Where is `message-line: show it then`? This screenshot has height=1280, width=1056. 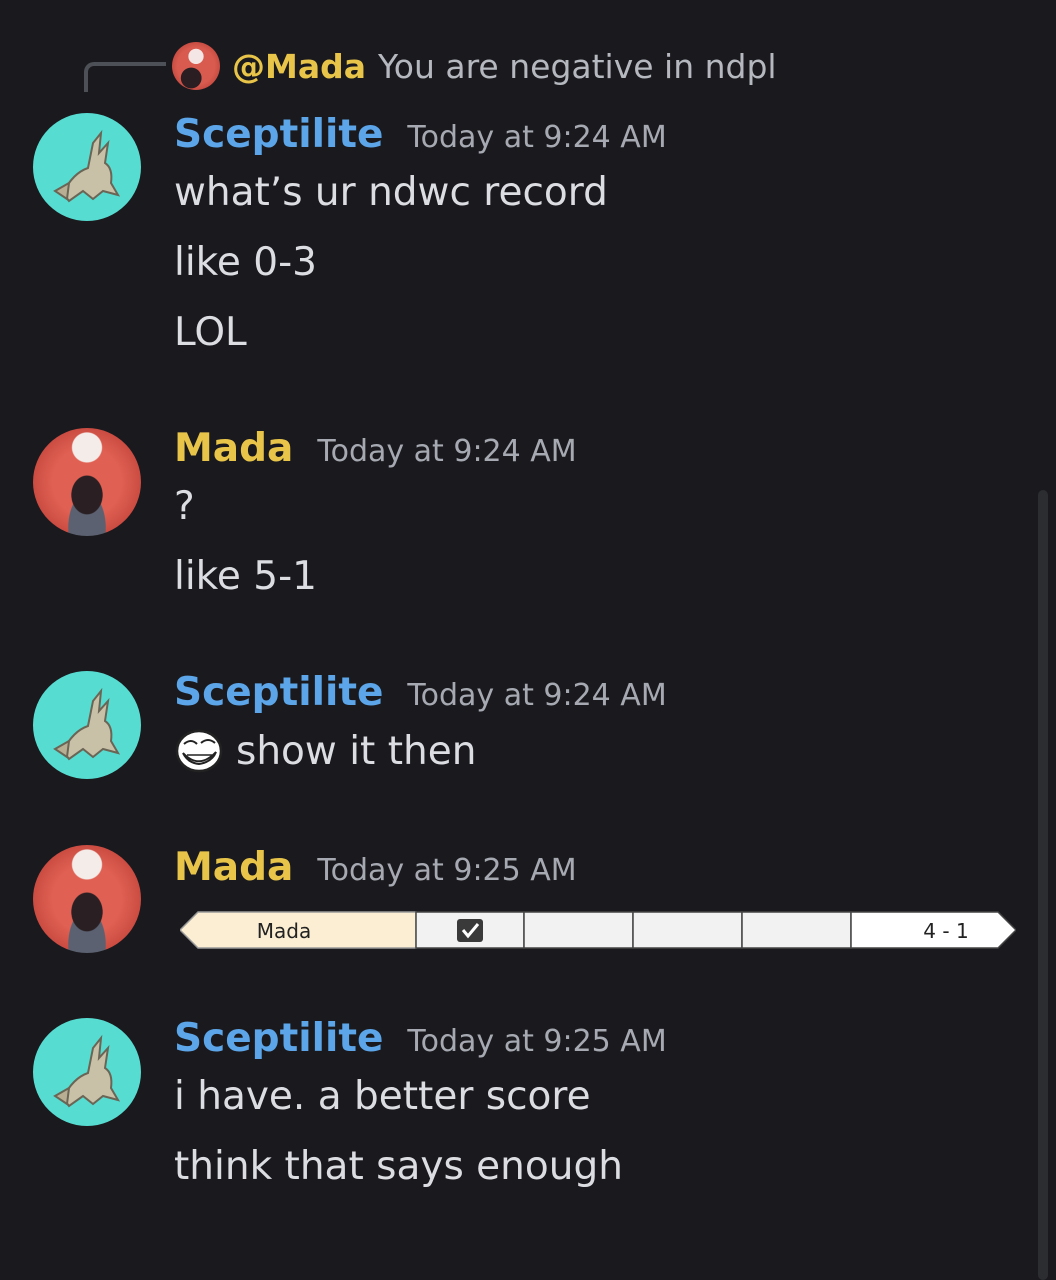 message-line: show it then is located at coordinates (325, 751).